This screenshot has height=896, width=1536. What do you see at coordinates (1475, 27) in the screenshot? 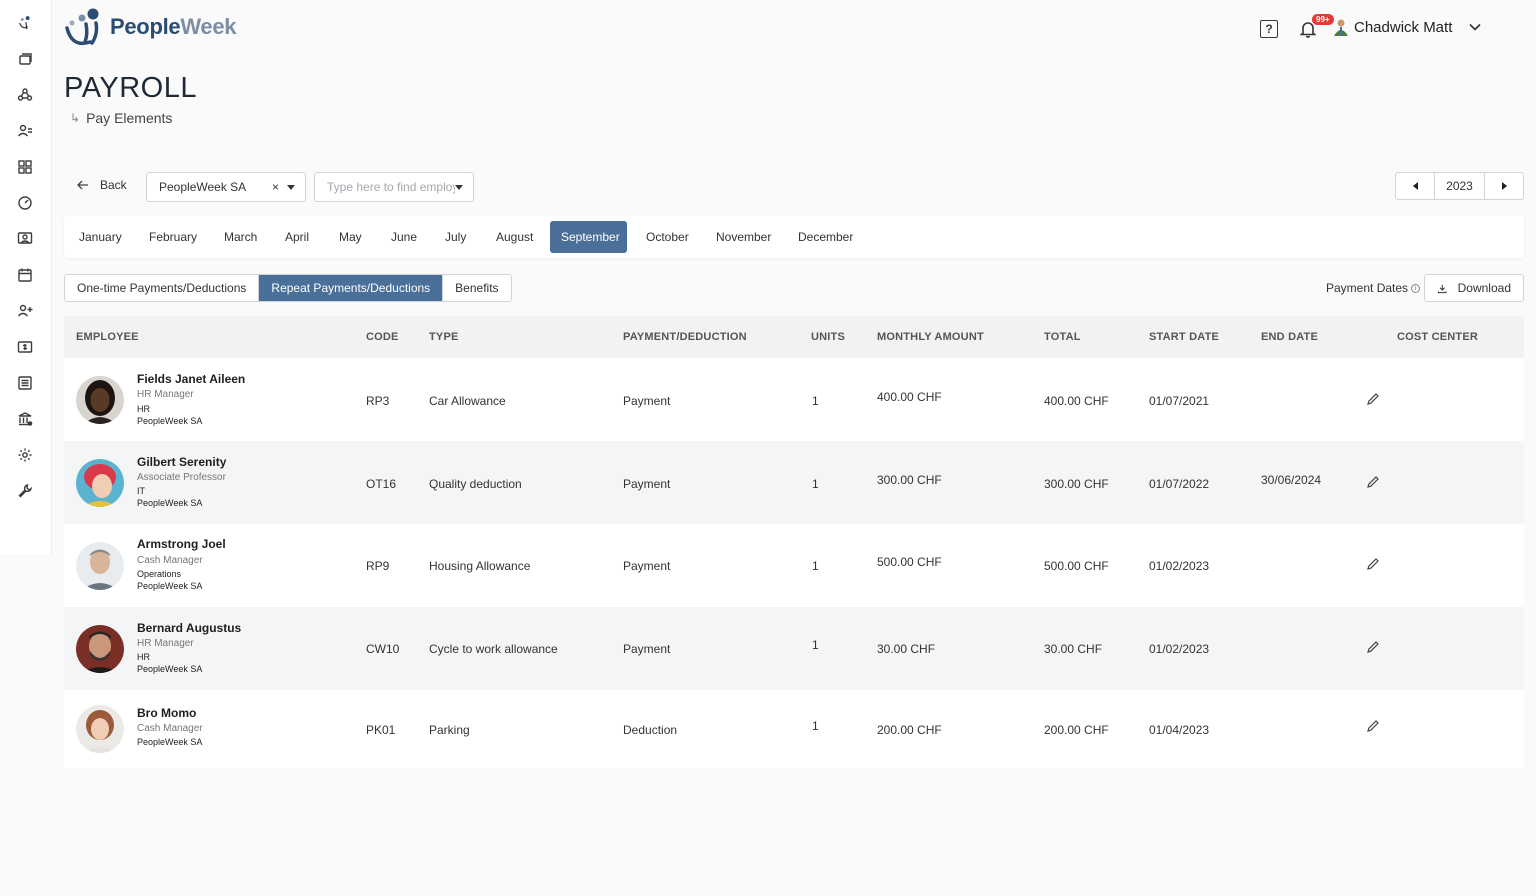
I see `chevron-down-icon` at bounding box center [1475, 27].